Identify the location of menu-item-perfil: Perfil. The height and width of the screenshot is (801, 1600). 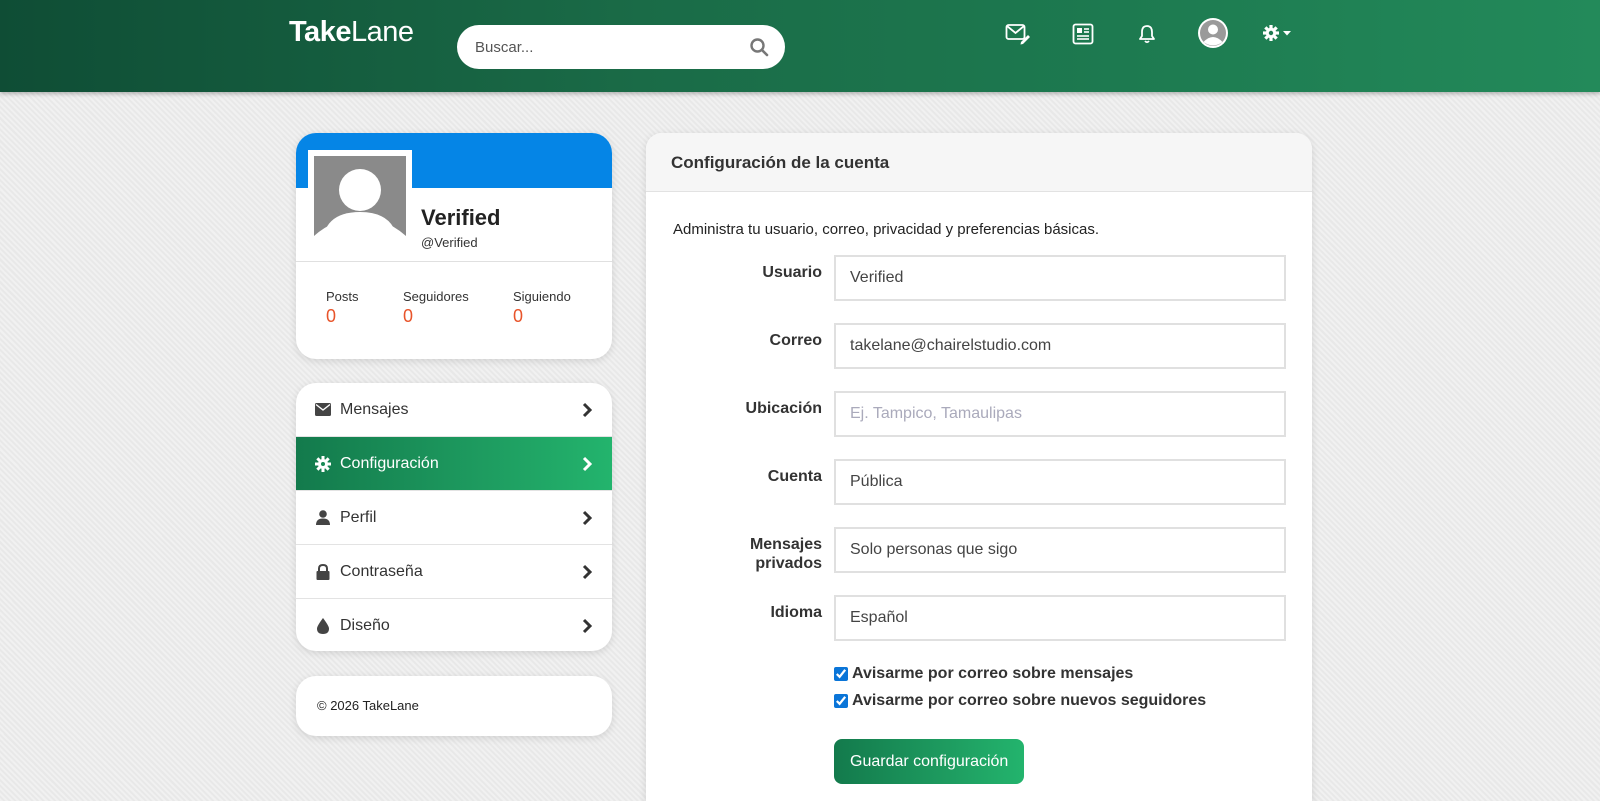
(454, 518).